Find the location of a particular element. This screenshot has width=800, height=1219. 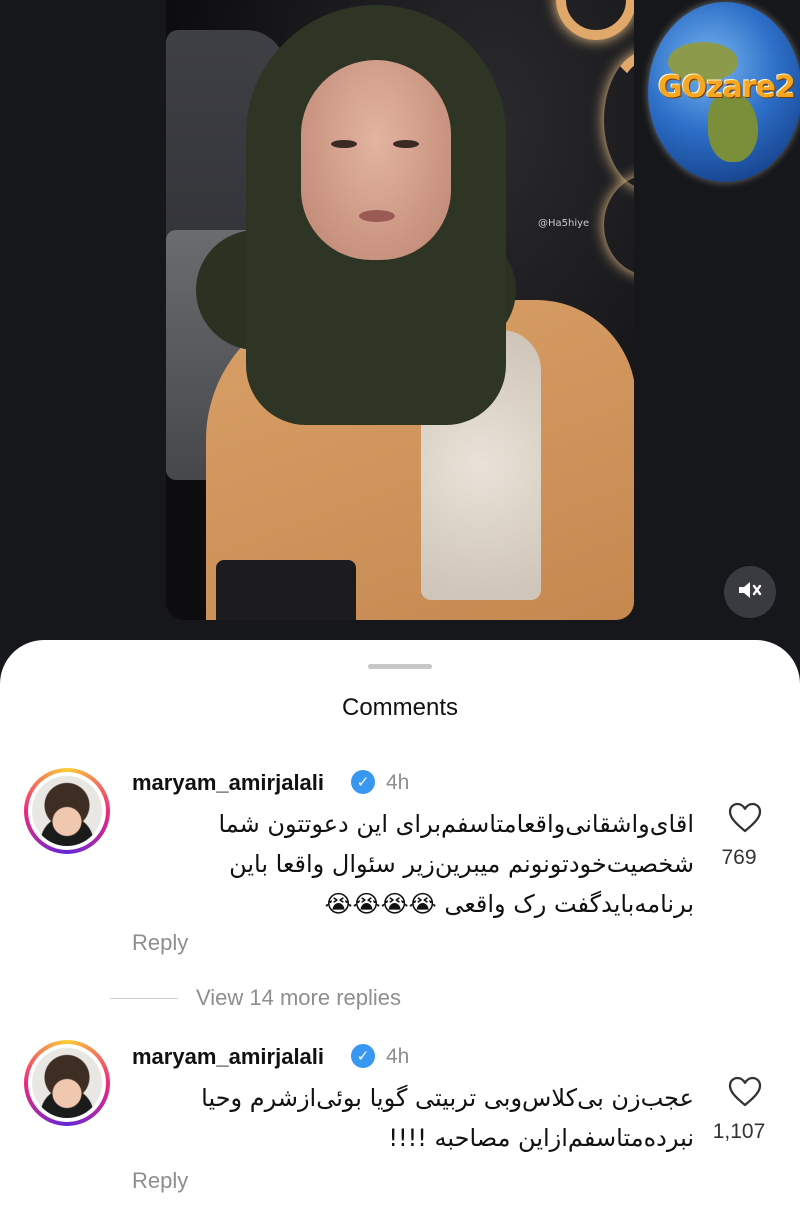

video-person-face is located at coordinates (376, 160).